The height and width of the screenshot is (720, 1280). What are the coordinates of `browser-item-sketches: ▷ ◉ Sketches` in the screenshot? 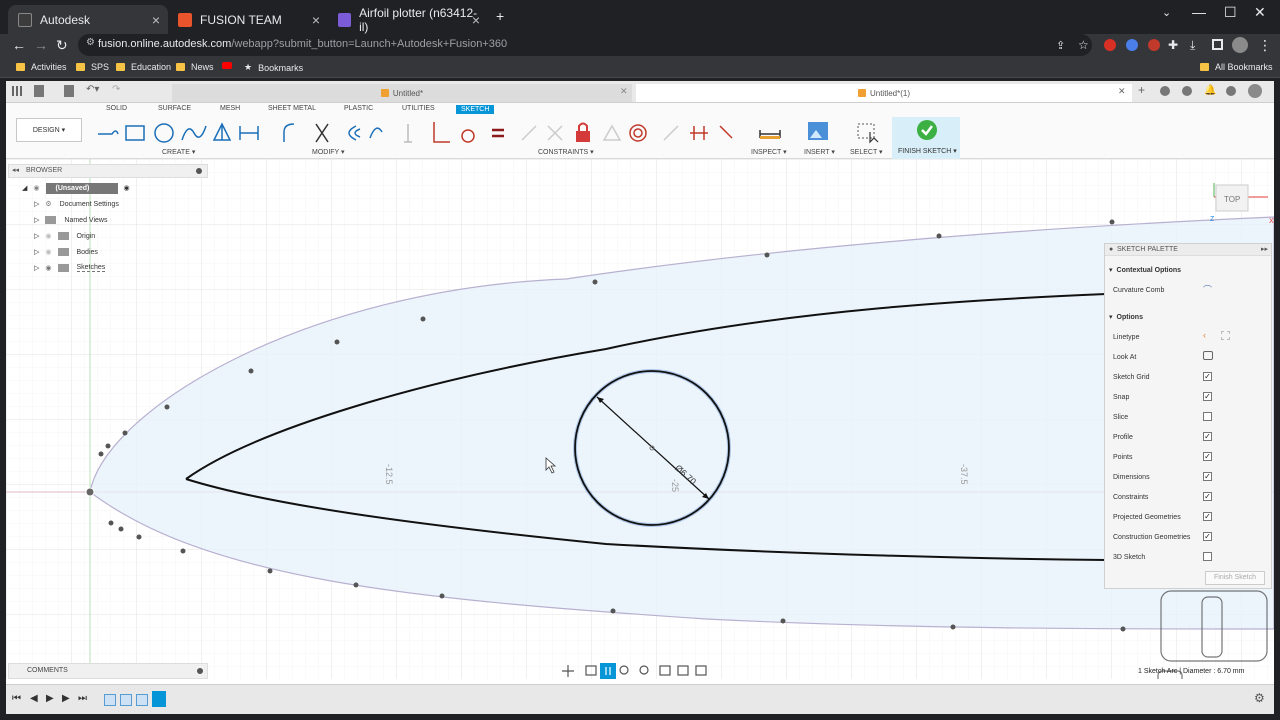 It's located at (70, 268).